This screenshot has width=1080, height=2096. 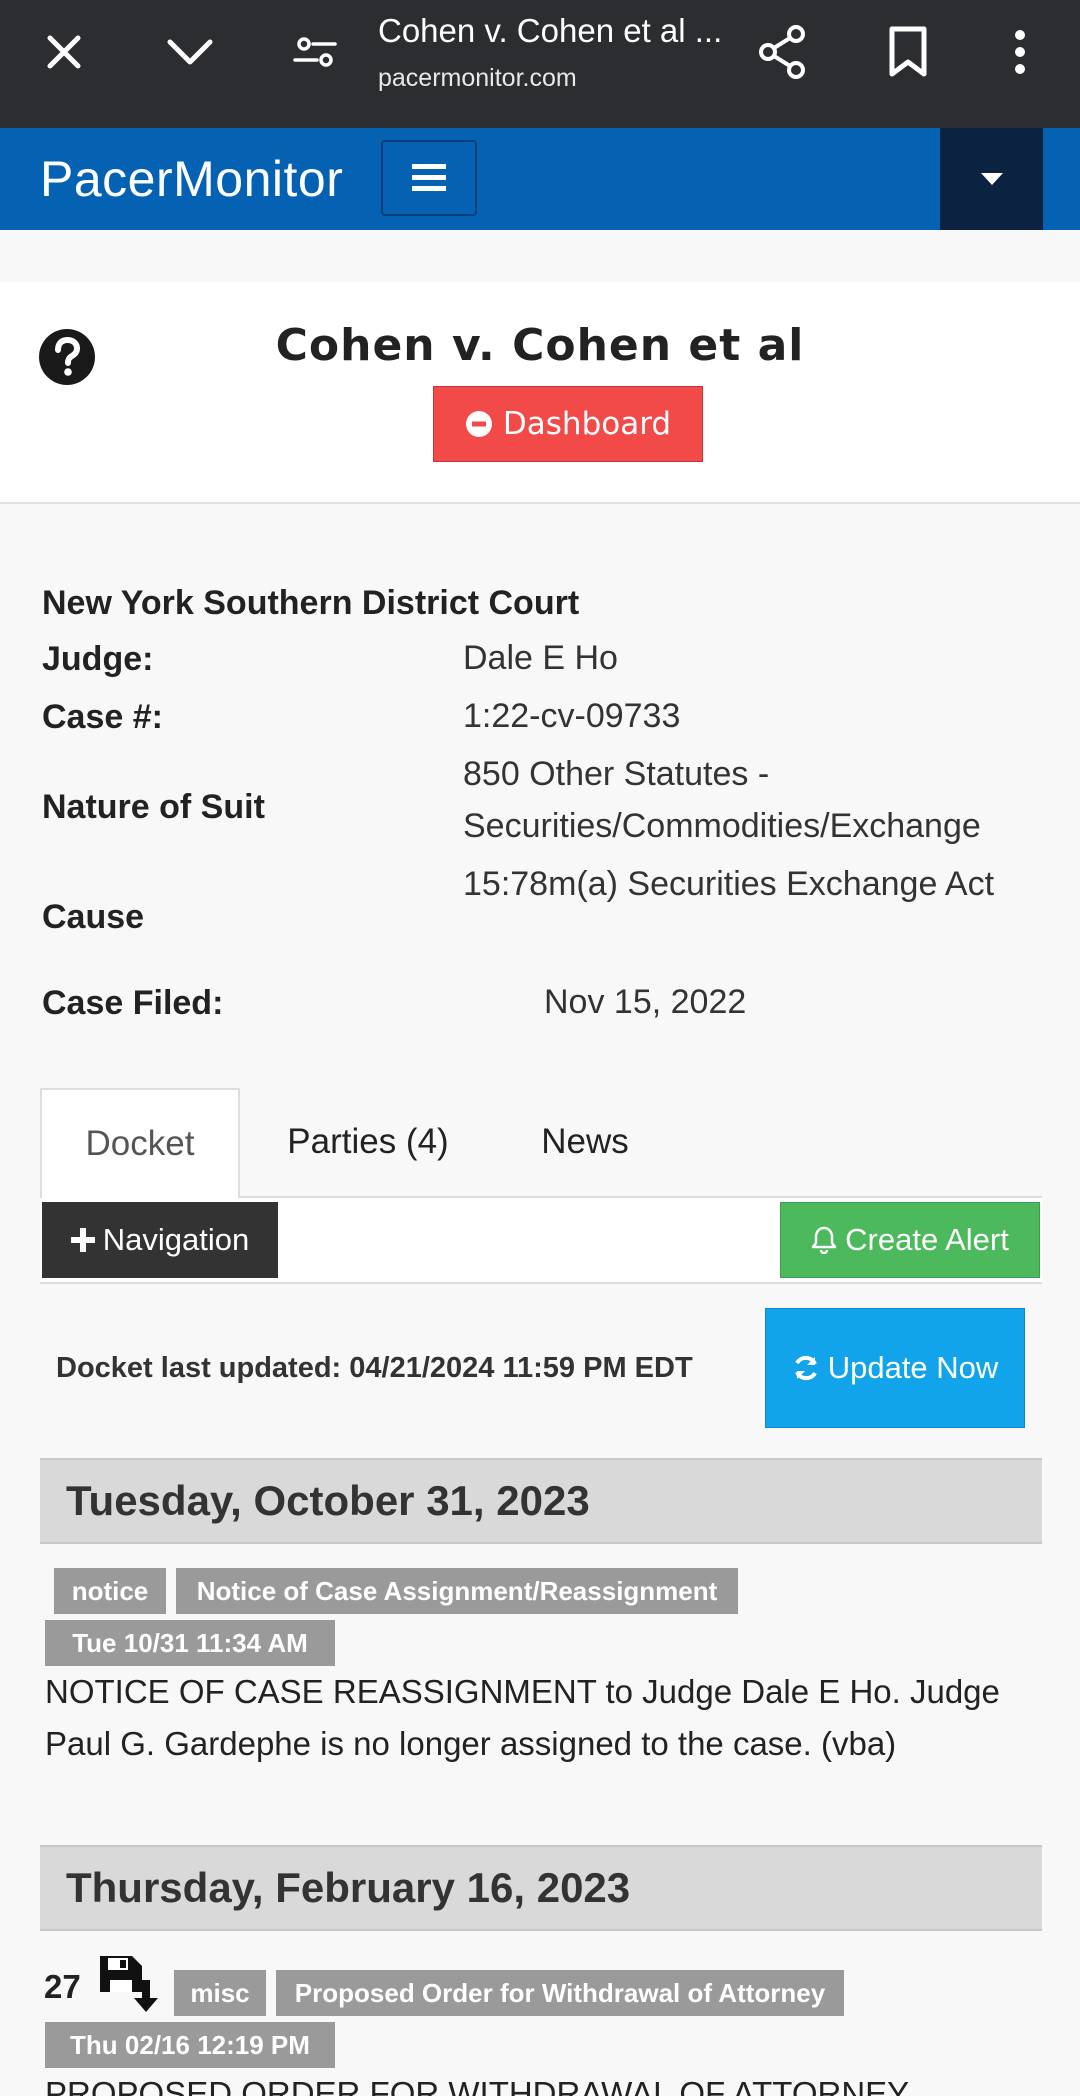 I want to click on judge-label: Judge:, so click(x=98, y=659).